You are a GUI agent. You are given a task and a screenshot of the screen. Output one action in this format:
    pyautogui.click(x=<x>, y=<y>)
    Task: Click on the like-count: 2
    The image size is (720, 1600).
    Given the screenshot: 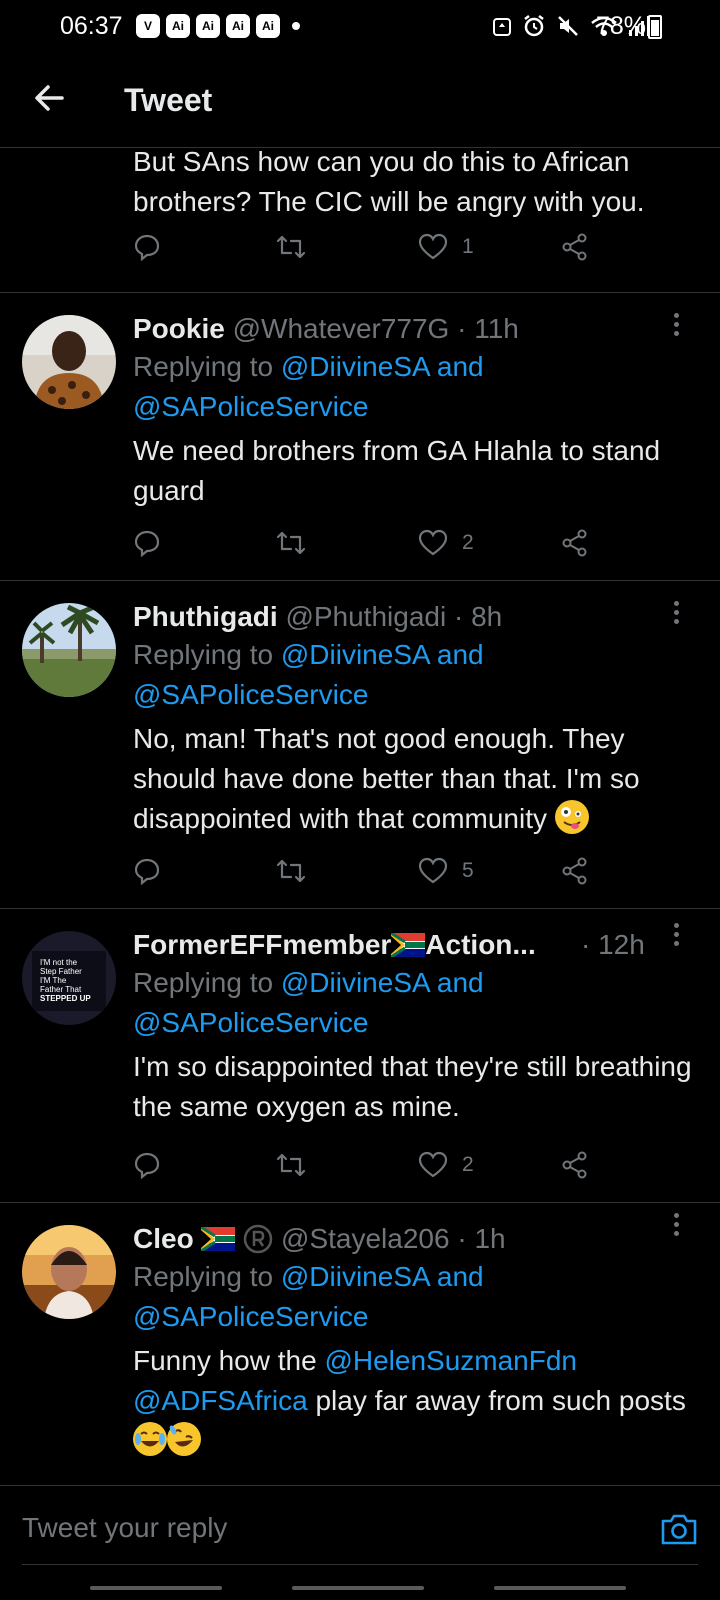 What is the action you would take?
    pyautogui.click(x=468, y=542)
    